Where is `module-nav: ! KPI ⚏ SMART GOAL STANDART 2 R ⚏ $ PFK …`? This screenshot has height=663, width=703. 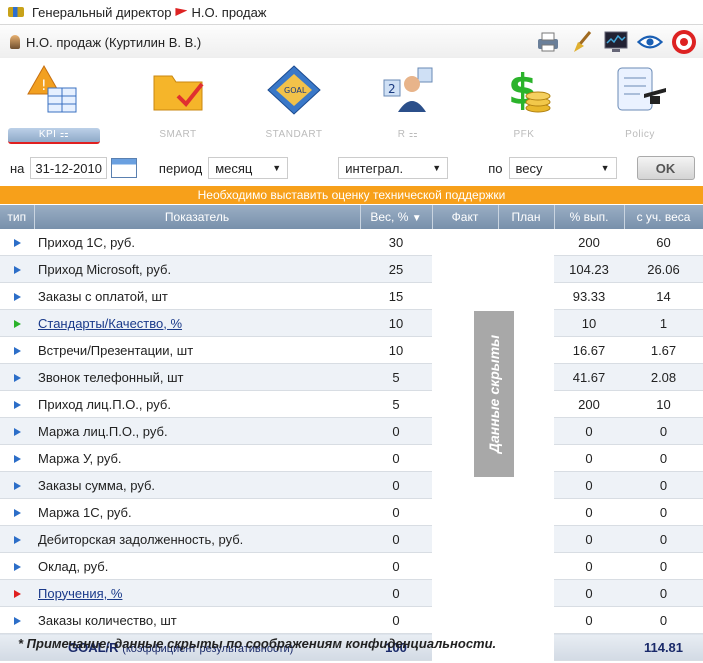 module-nav: ! KPI ⚏ SMART GOAL STANDART 2 R ⚏ $ PFK … is located at coordinates (351, 103).